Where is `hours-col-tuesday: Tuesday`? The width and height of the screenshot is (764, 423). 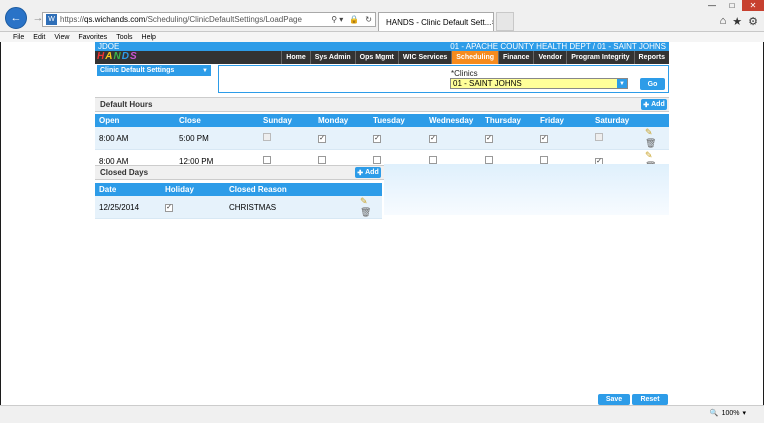
hours-col-tuesday: Tuesday is located at coordinates (397, 120).